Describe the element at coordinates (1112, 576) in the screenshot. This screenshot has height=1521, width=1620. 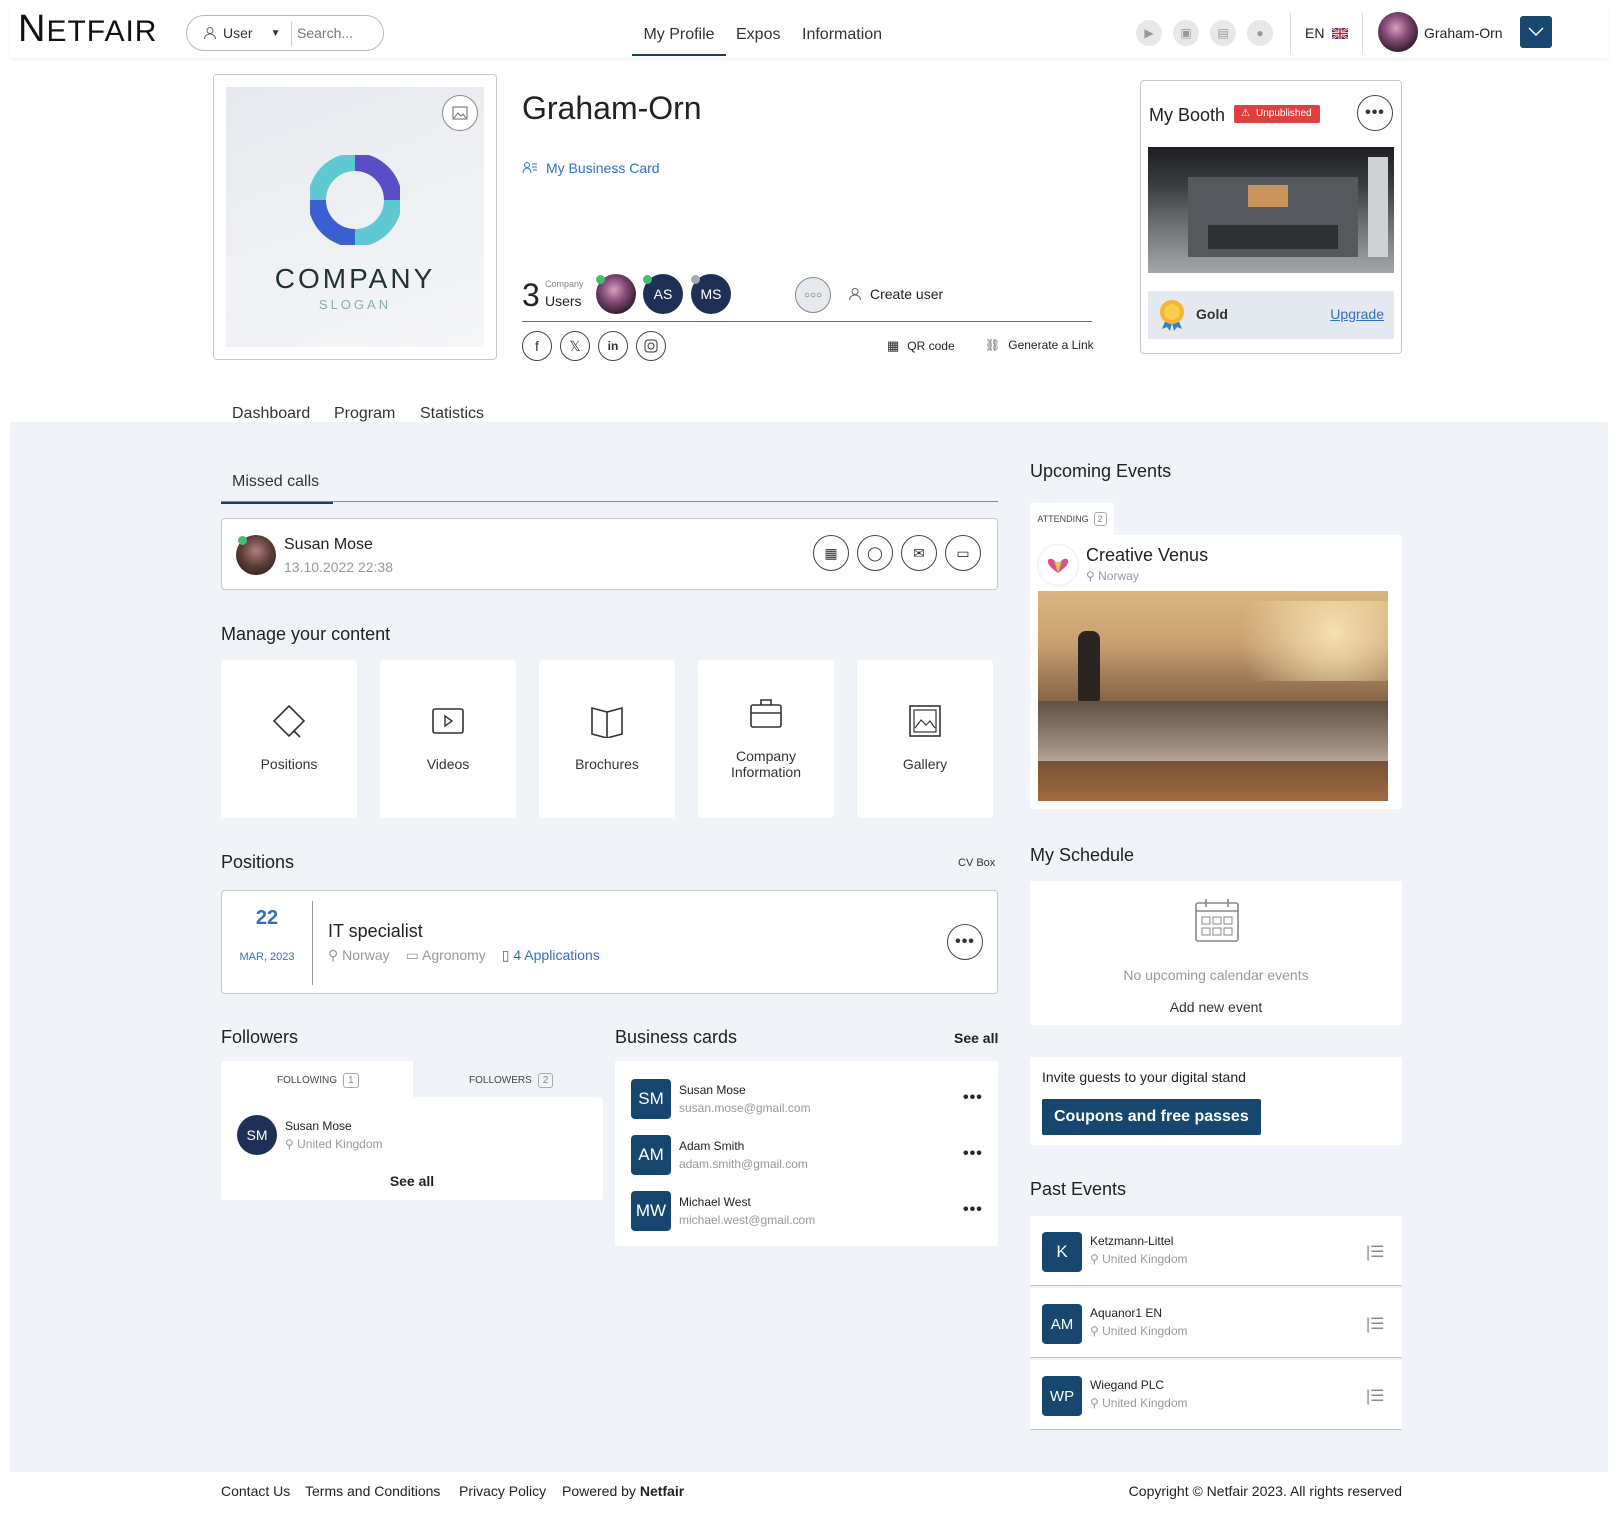
I see `event-location: ⚲ Norway` at that location.